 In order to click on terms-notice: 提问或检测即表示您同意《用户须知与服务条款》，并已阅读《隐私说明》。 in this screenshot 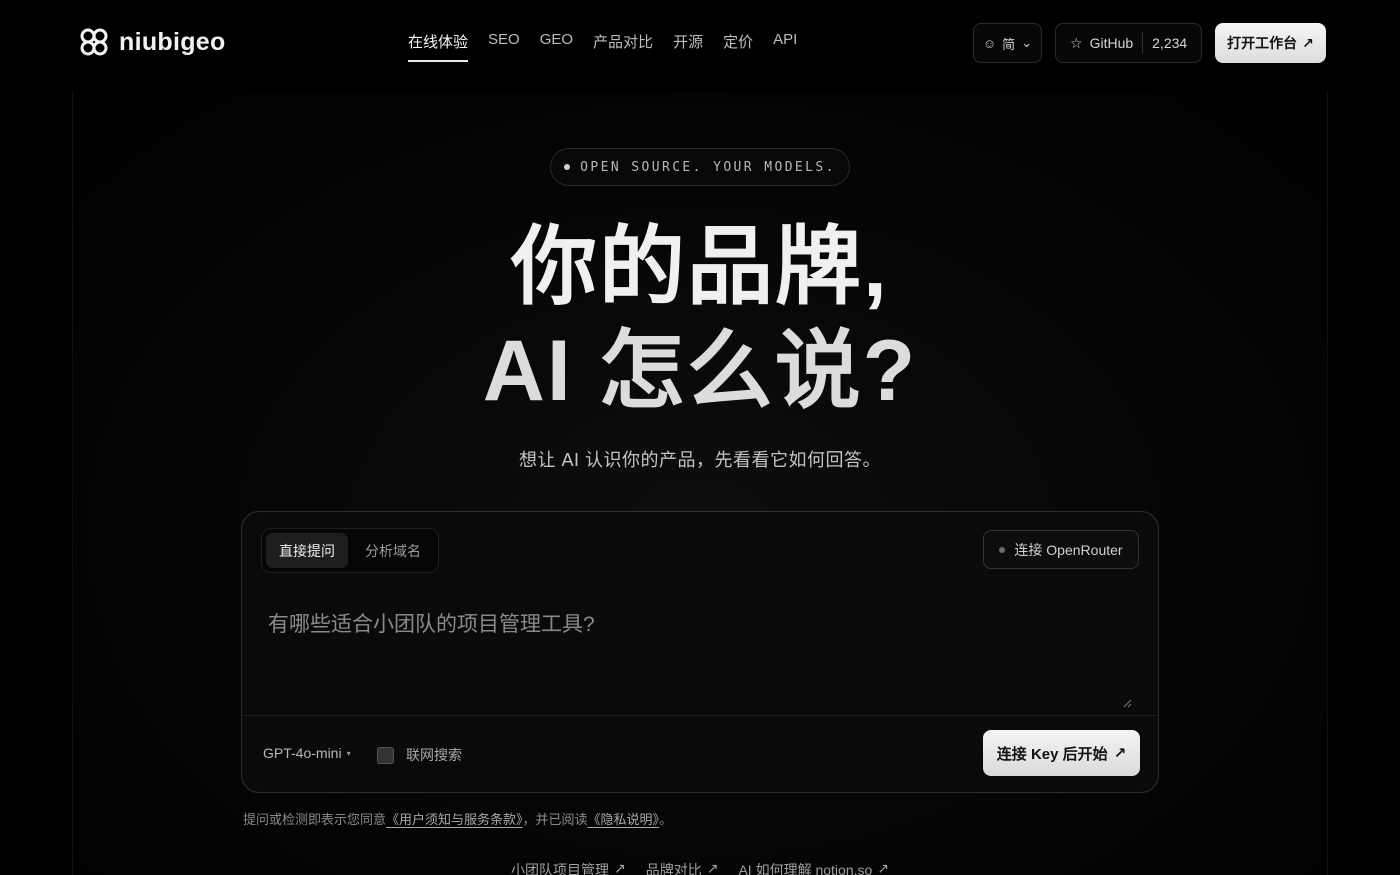, I will do `click(457, 818)`.